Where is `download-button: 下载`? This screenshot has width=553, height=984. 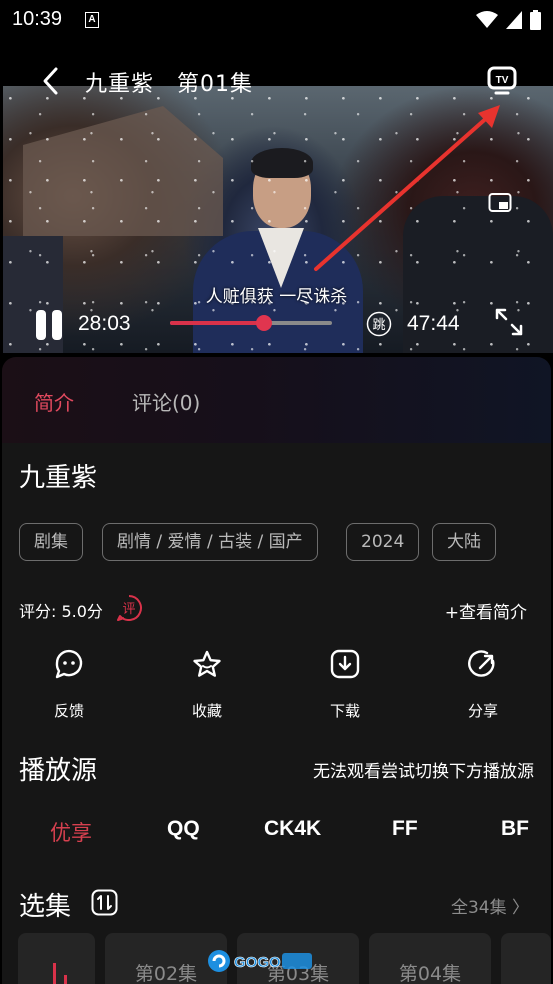 download-button: 下载 is located at coordinates (345, 684).